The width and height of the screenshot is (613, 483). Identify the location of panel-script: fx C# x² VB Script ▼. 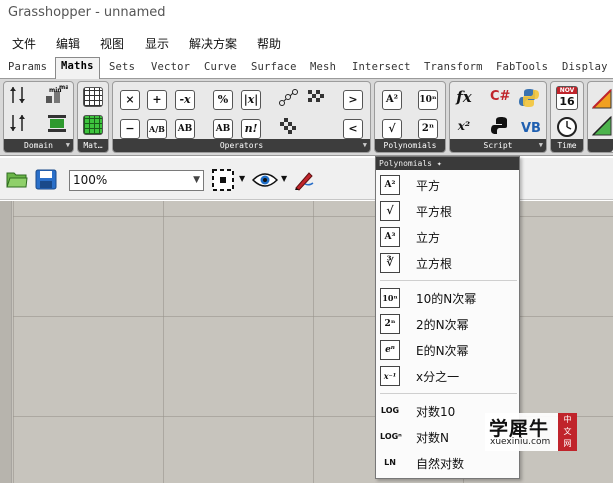
(498, 117).